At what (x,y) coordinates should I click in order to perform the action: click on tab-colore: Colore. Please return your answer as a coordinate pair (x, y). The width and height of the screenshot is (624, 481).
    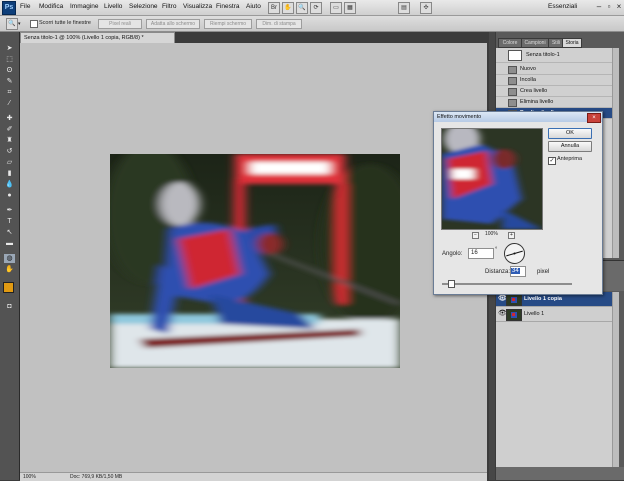
    Looking at the image, I should click on (510, 43).